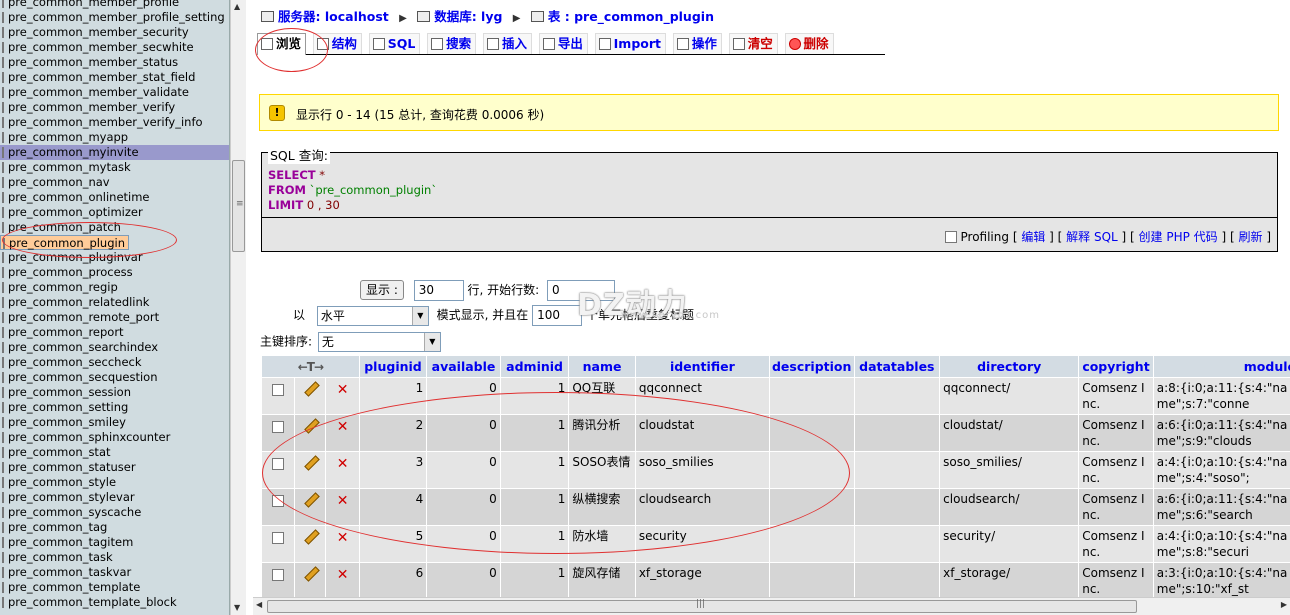 This screenshot has height=615, width=1290. Describe the element at coordinates (114, 302) in the screenshot. I see `sidebar-table-item: pre_common_relatedlink` at that location.